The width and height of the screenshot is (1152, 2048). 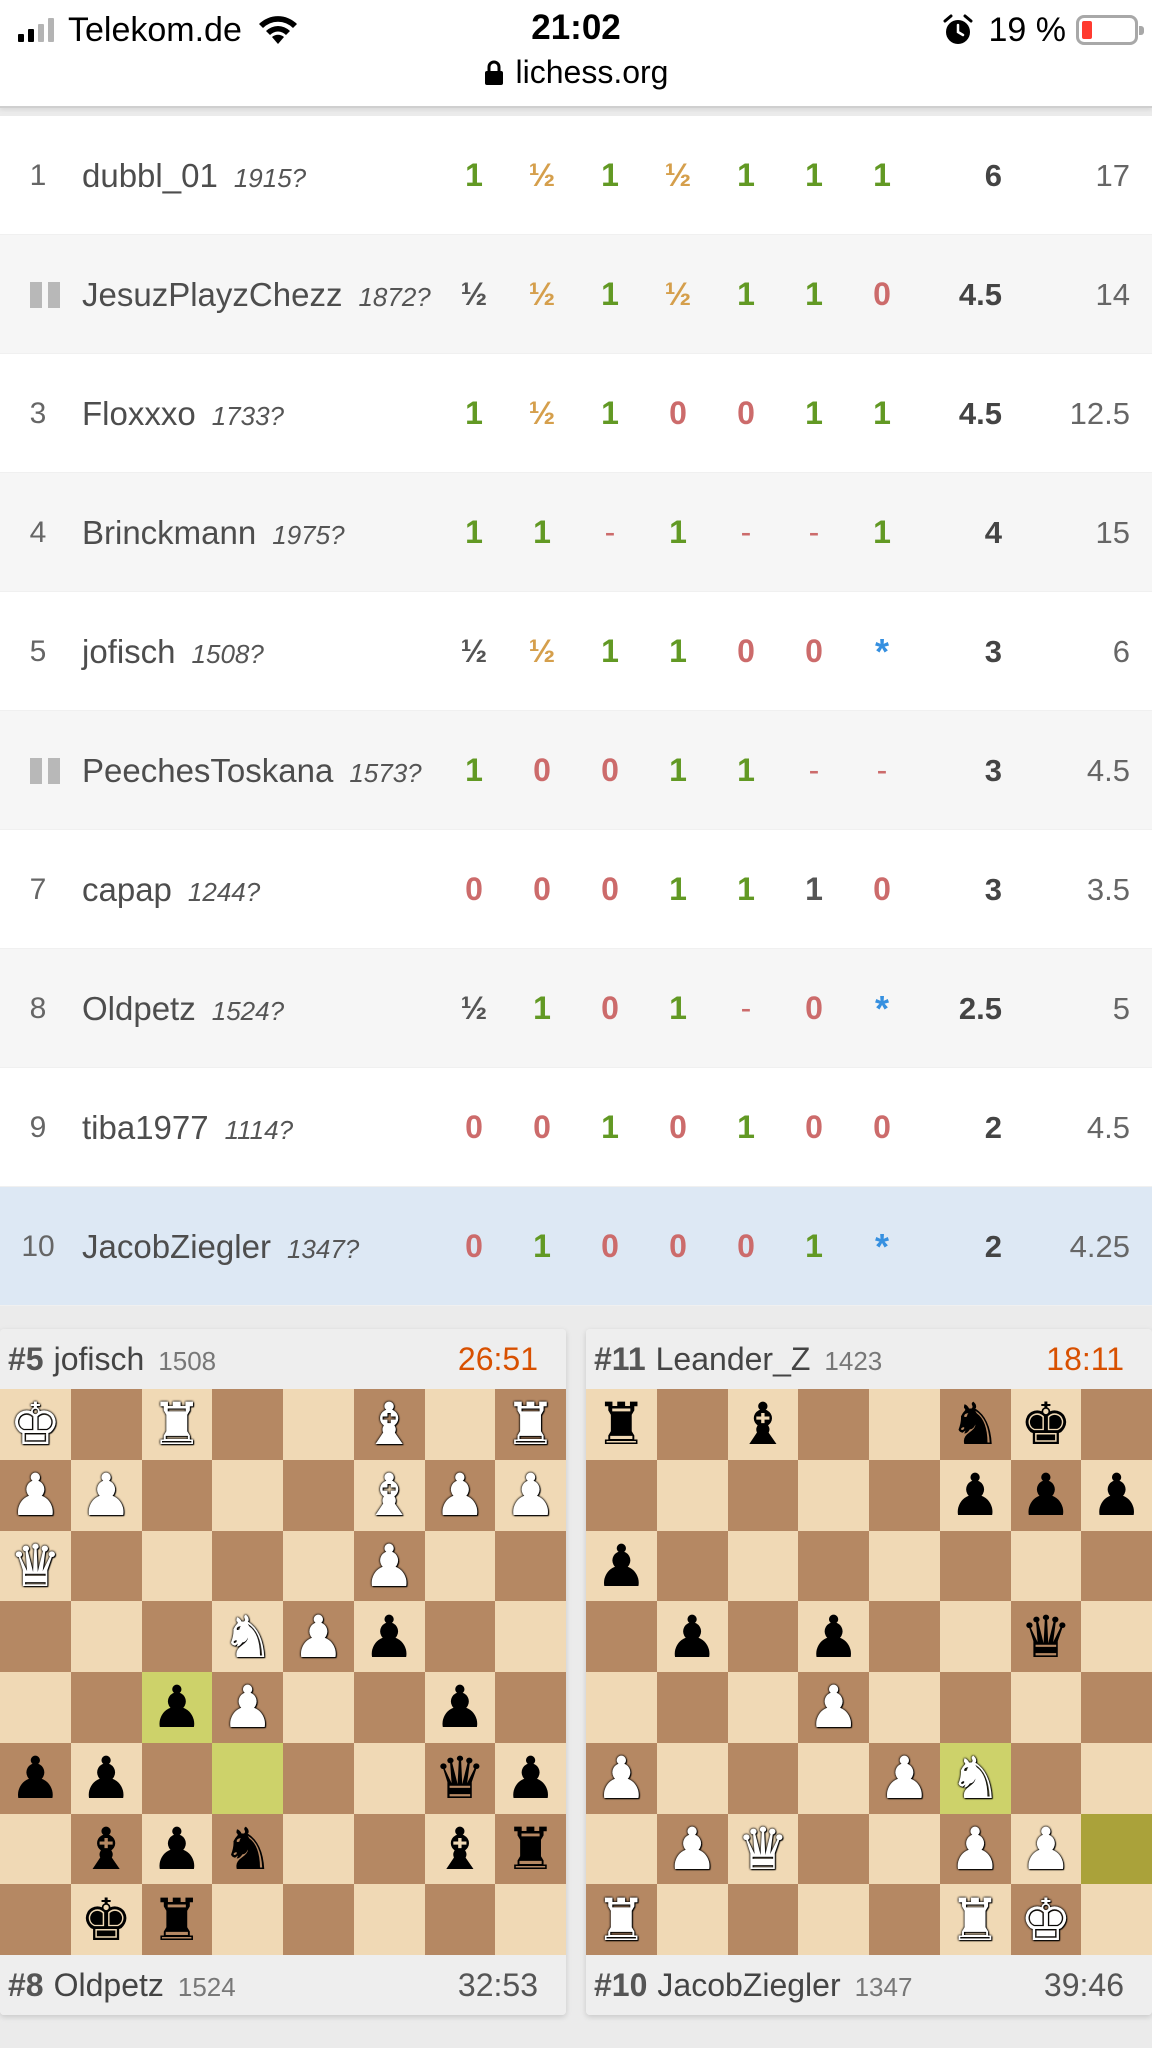 What do you see at coordinates (106, 1495) in the screenshot?
I see `square-b7: ♟` at bounding box center [106, 1495].